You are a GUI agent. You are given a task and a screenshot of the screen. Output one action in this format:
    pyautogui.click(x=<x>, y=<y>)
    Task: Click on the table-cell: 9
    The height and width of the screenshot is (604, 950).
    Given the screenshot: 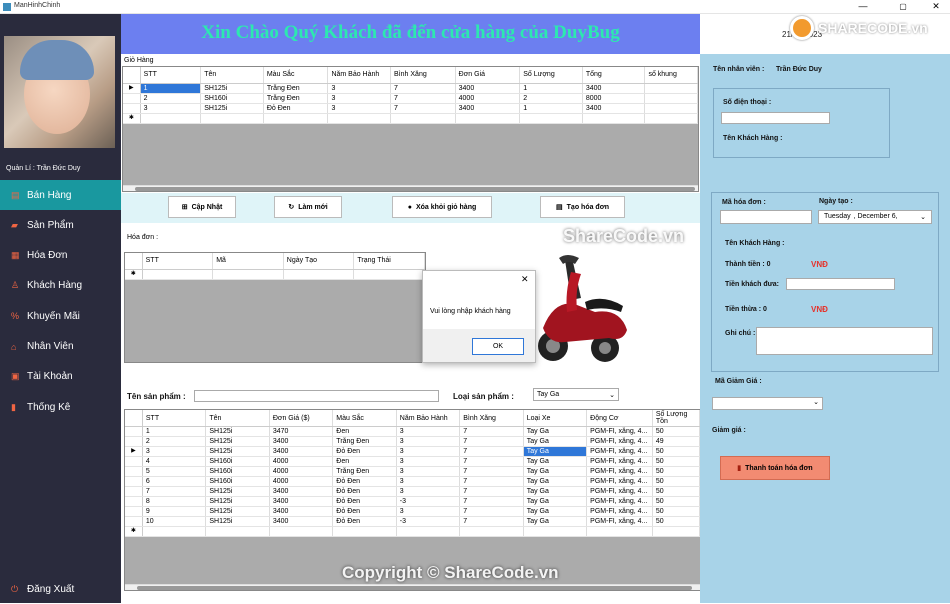 What is the action you would take?
    pyautogui.click(x=174, y=511)
    